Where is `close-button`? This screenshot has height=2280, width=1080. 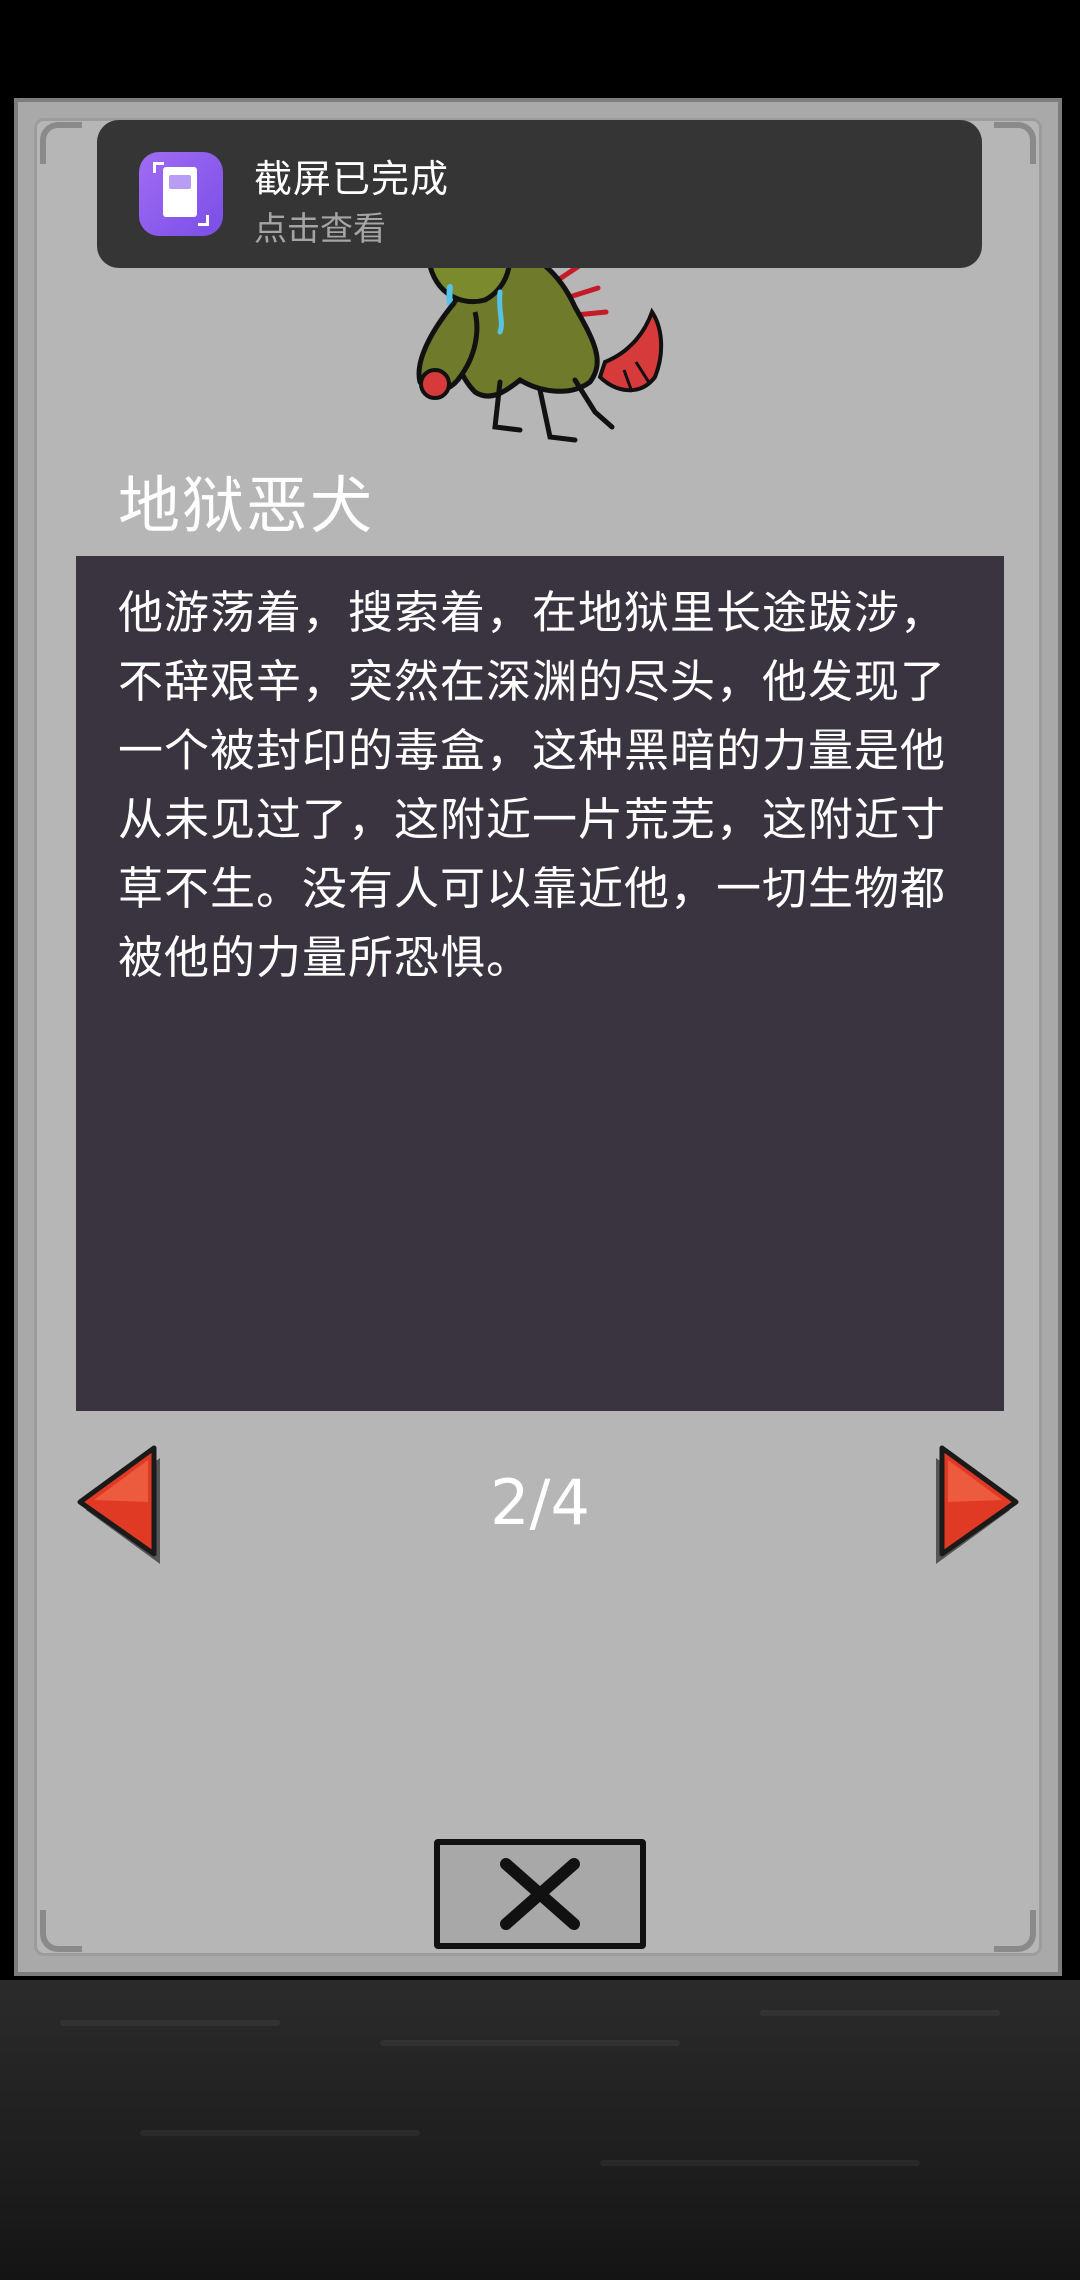 close-button is located at coordinates (540, 1894).